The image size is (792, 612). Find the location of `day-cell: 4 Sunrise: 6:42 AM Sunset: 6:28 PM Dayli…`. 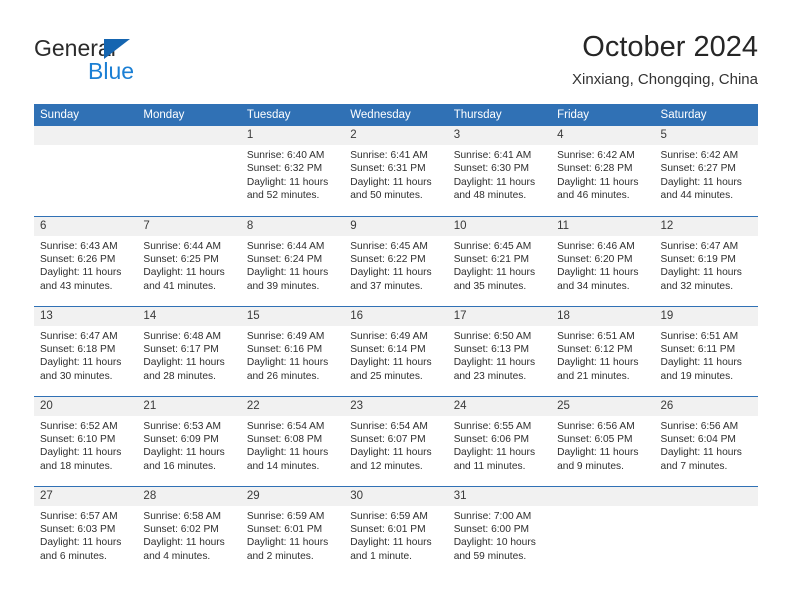

day-cell: 4 Sunrise: 6:42 AM Sunset: 6:28 PM Dayli… is located at coordinates (603, 171).